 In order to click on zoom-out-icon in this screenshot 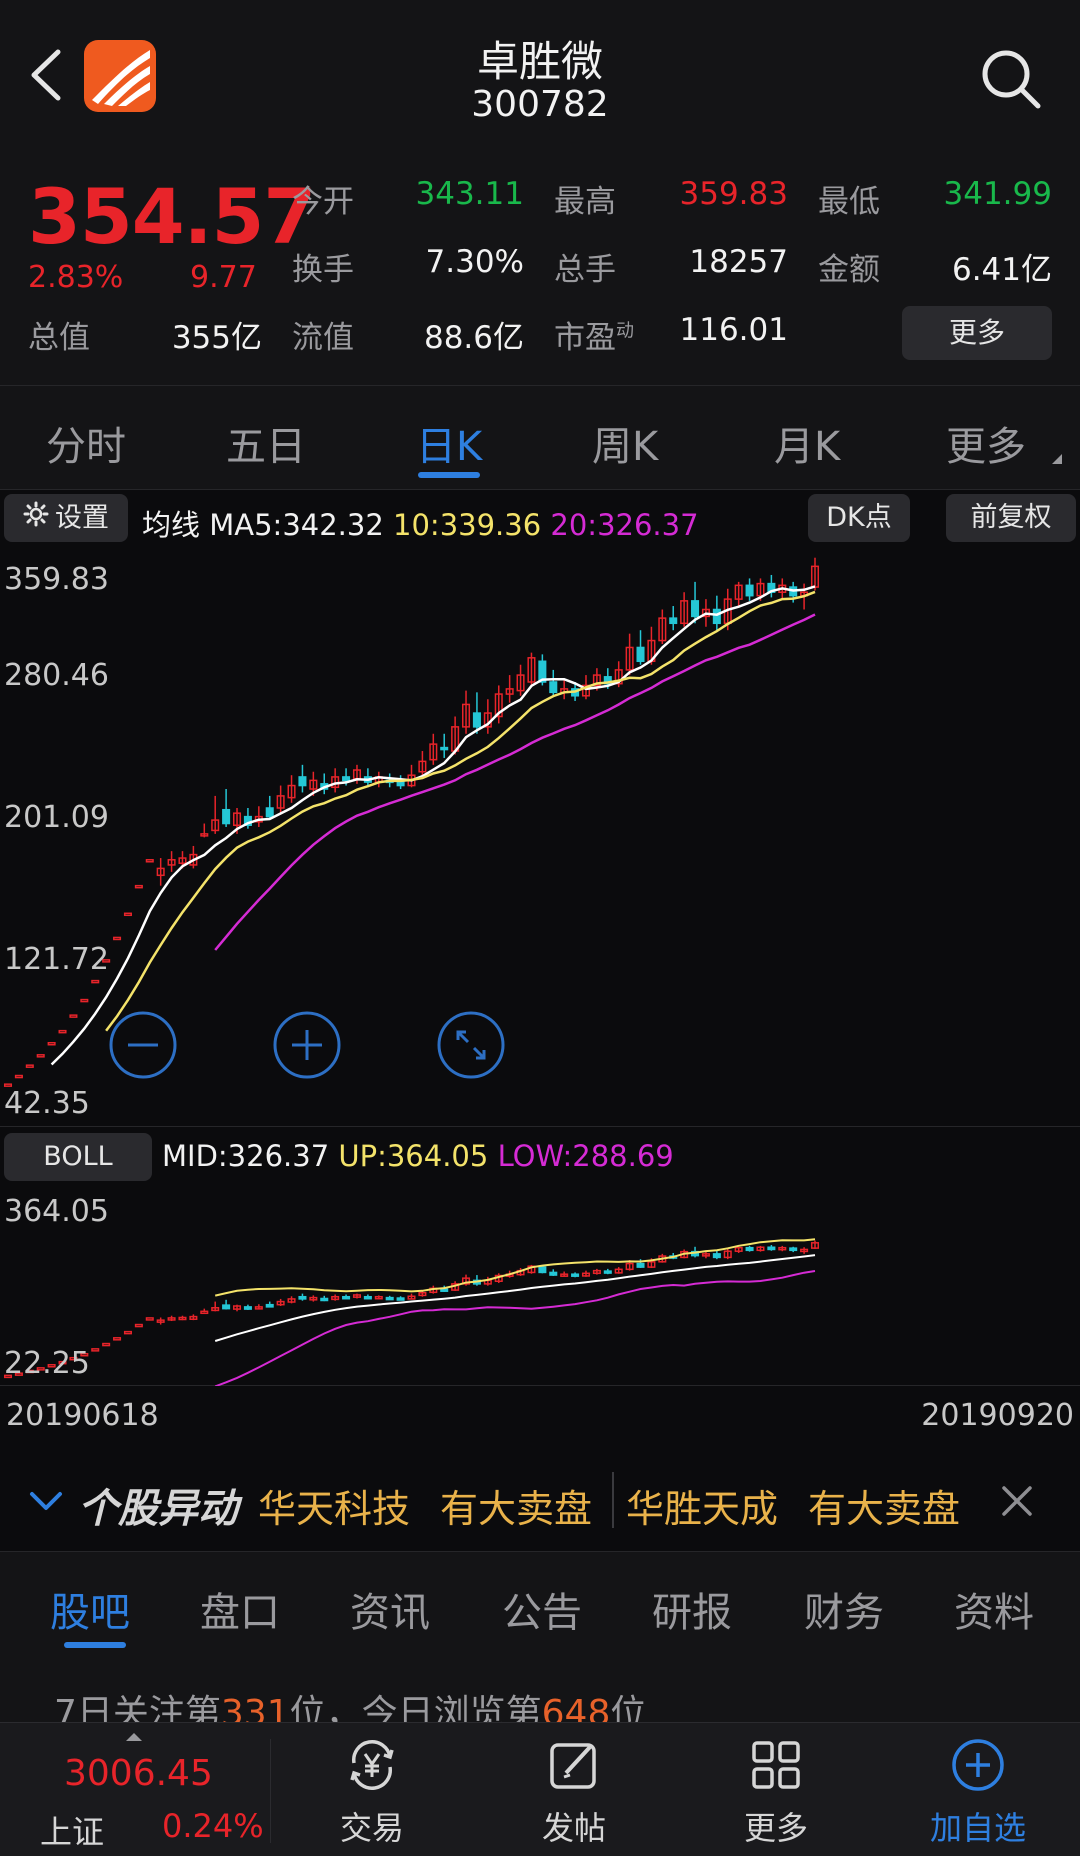, I will do `click(143, 1045)`.